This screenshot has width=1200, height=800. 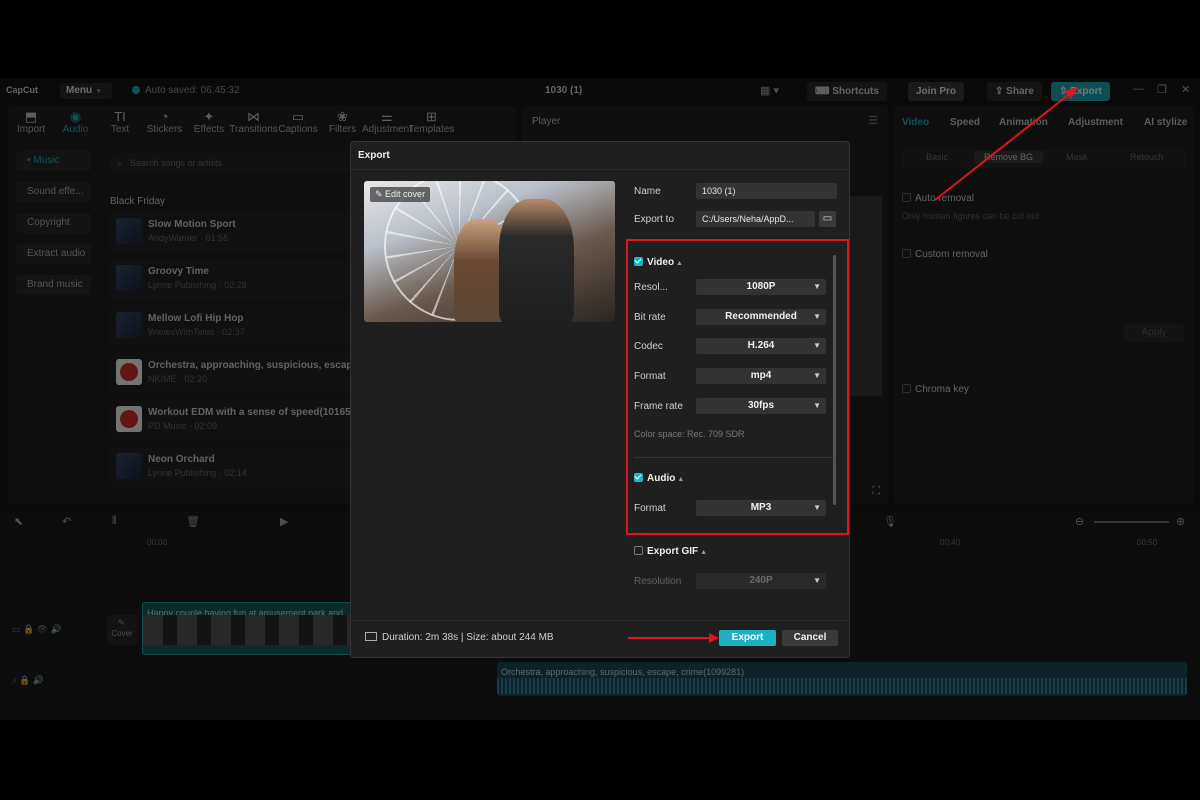 I want to click on annotation-arrowhead-bottom, so click(x=714, y=638).